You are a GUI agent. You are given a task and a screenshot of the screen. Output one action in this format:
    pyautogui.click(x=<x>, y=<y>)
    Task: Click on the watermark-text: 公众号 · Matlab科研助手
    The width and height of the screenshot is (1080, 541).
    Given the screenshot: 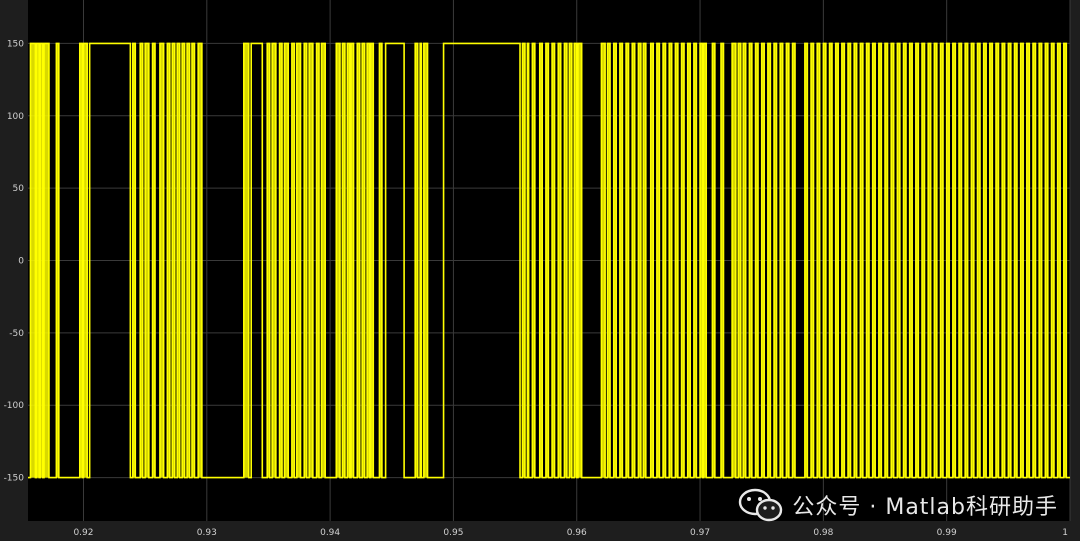 What is the action you would take?
    pyautogui.click(x=925, y=507)
    